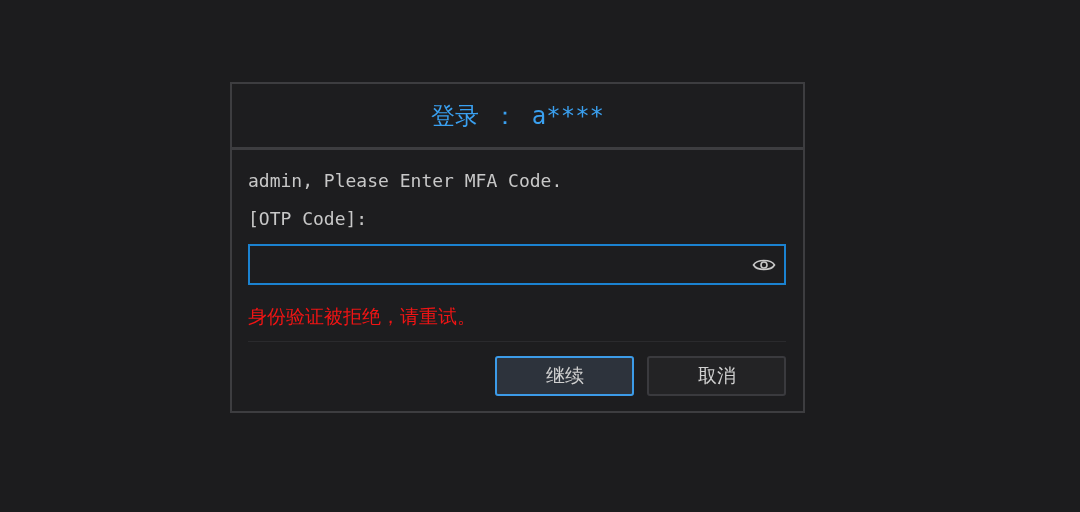  Describe the element at coordinates (517, 116) in the screenshot. I see `dialog-title: 登录 ： a****` at that location.